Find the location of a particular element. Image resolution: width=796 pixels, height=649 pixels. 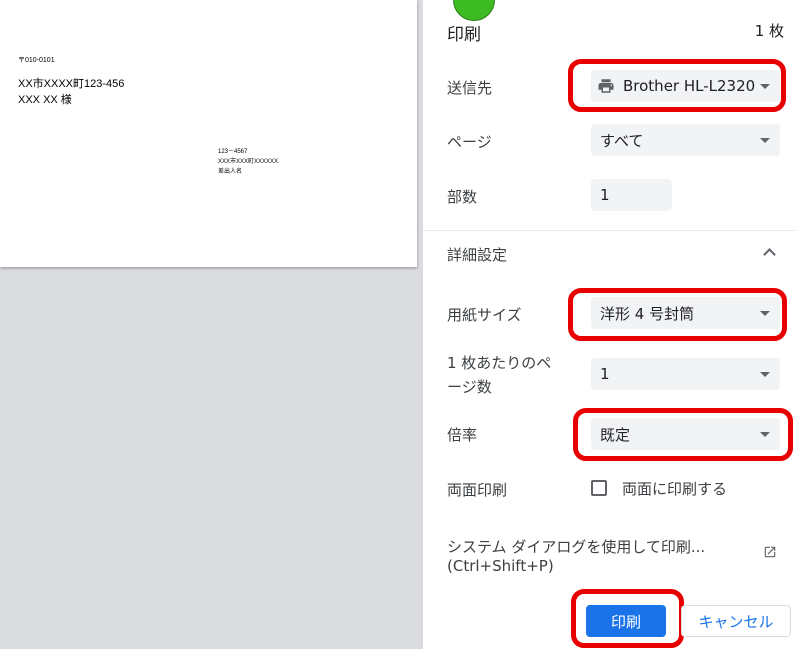

copies-input: 1 is located at coordinates (631, 195).